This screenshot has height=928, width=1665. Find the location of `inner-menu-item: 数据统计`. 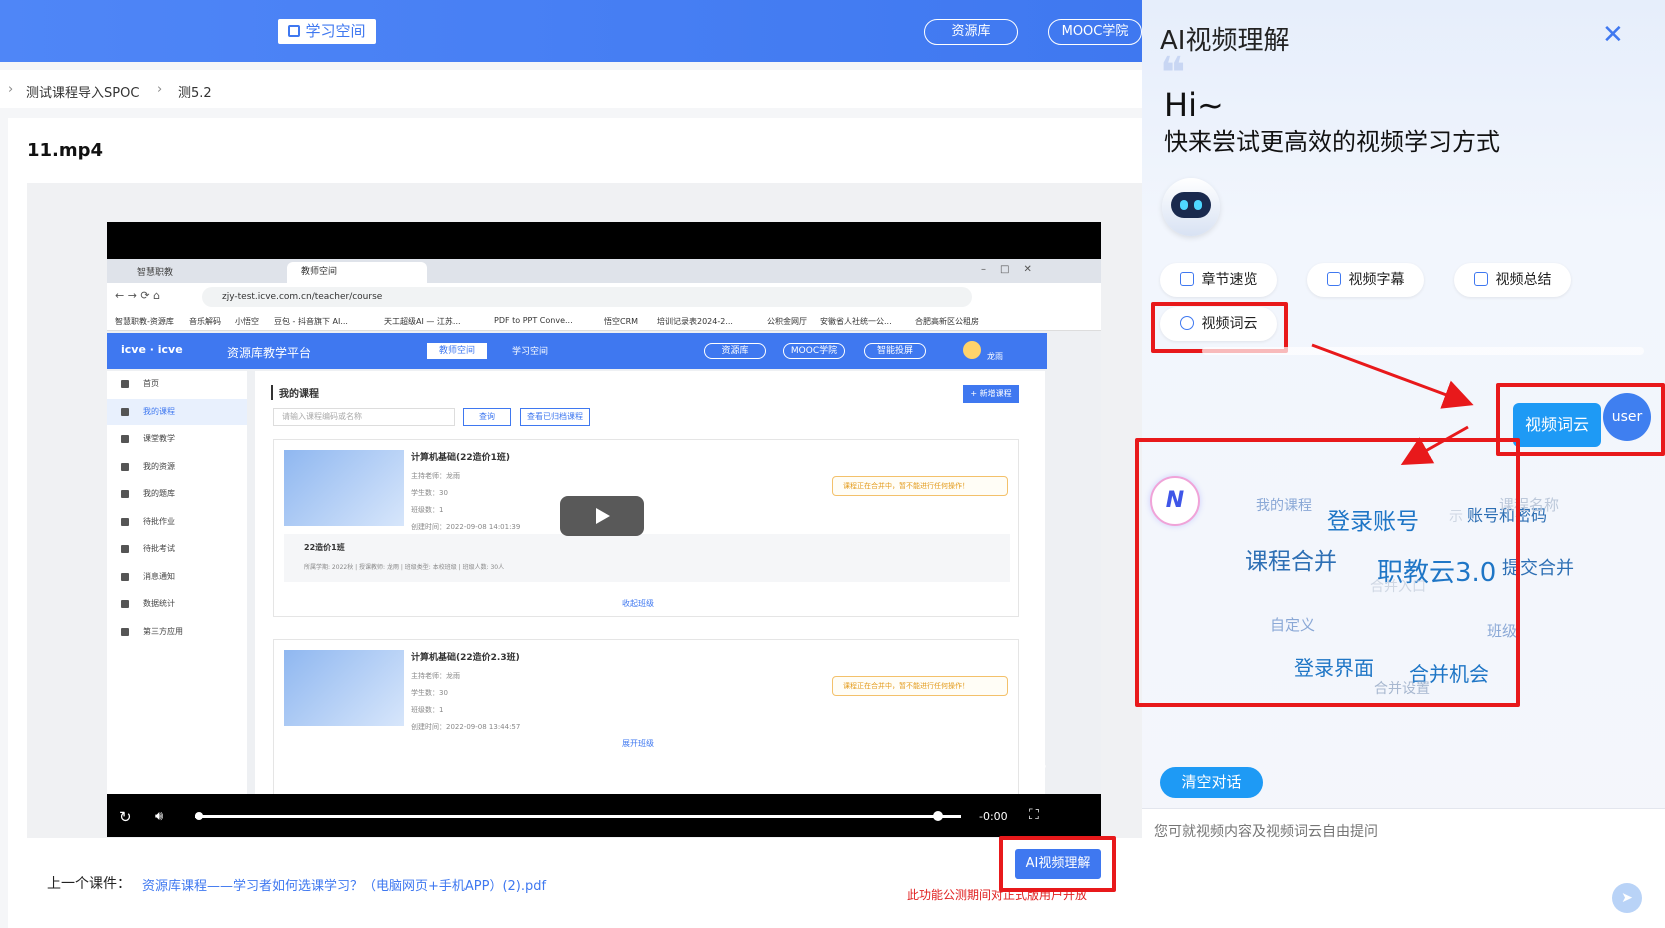

inner-menu-item: 数据统计 is located at coordinates (177, 604).